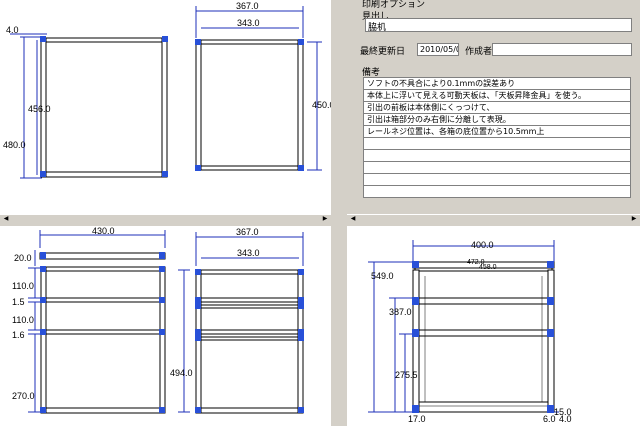  Describe the element at coordinates (497, 120) in the screenshot. I see `note-row: 引出は箱部分のみ右側に分離して表現。` at that location.